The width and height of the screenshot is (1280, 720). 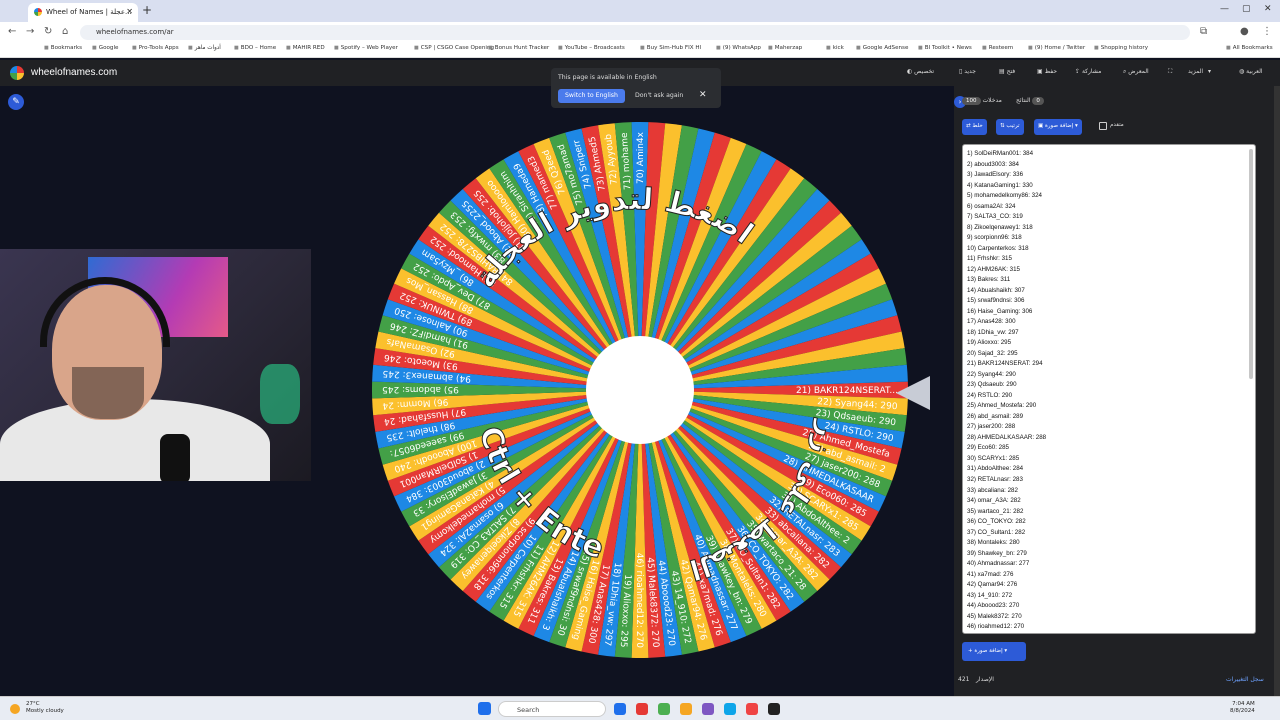 What do you see at coordinates (970, 651) in the screenshot?
I see `plus-icon: +` at bounding box center [970, 651].